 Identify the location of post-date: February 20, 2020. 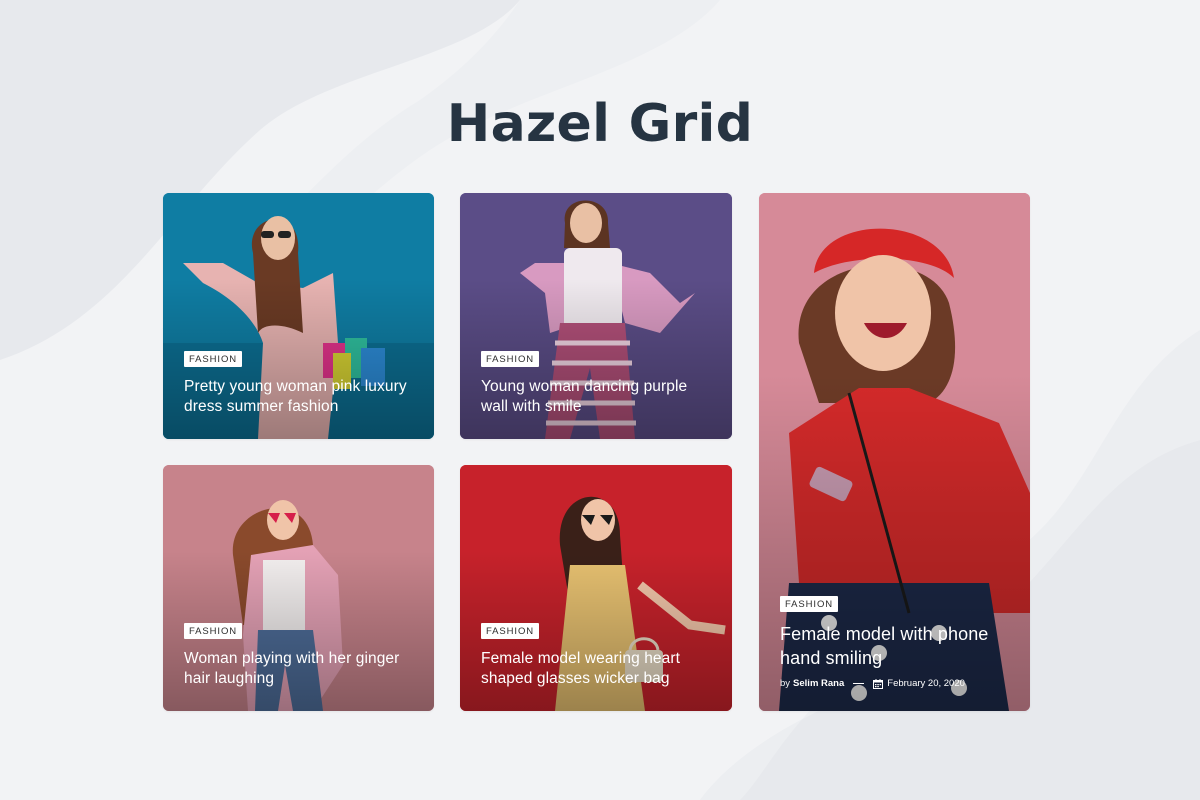
(926, 683).